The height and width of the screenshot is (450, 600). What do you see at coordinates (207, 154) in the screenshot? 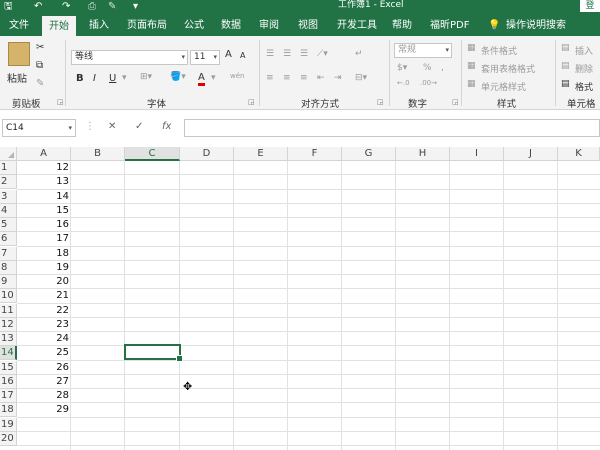
I see `column-header-d: D` at bounding box center [207, 154].